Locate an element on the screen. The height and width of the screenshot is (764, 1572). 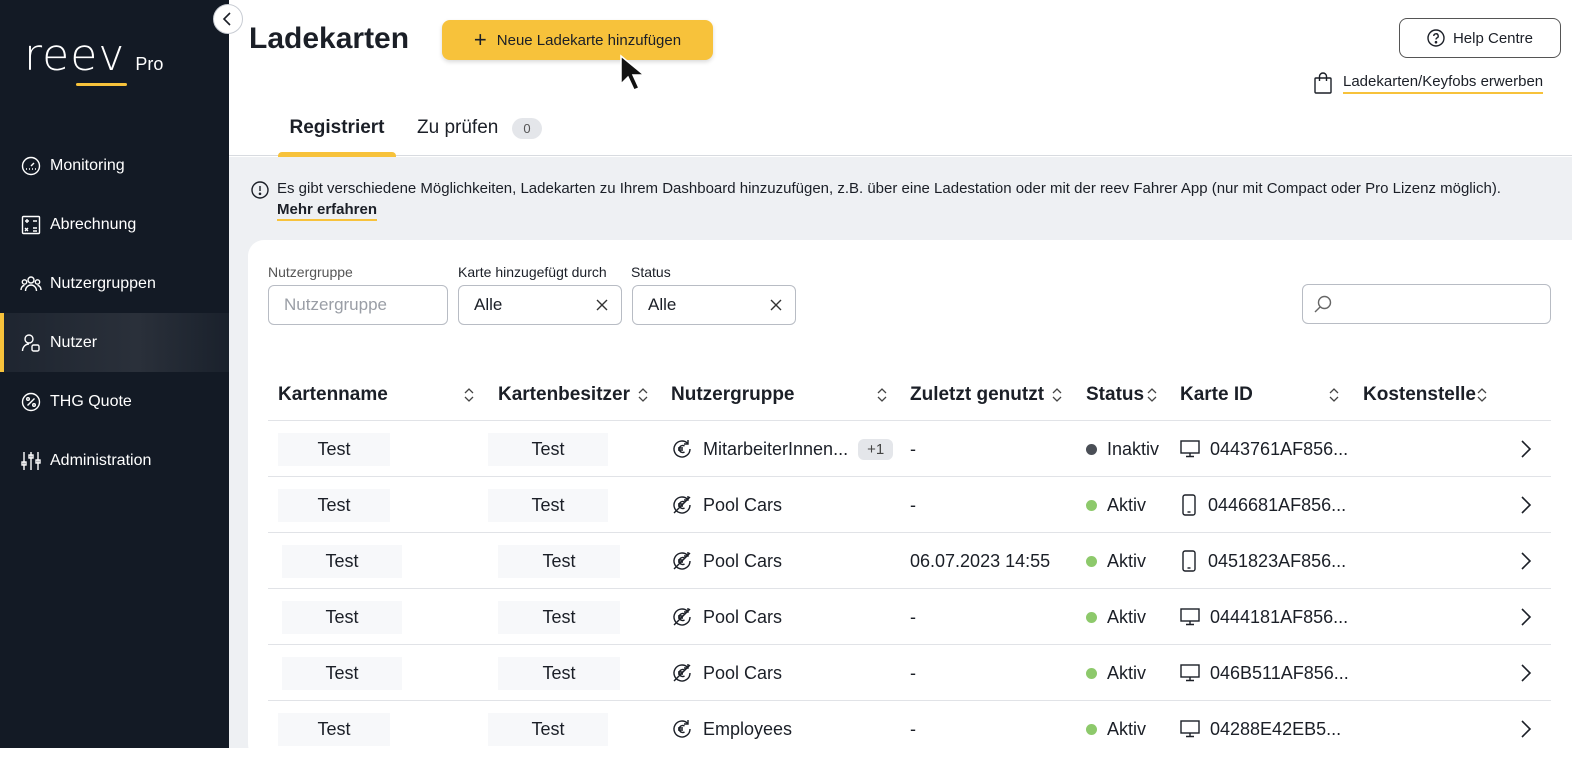
tab-label: Registriert is located at coordinates (337, 127).